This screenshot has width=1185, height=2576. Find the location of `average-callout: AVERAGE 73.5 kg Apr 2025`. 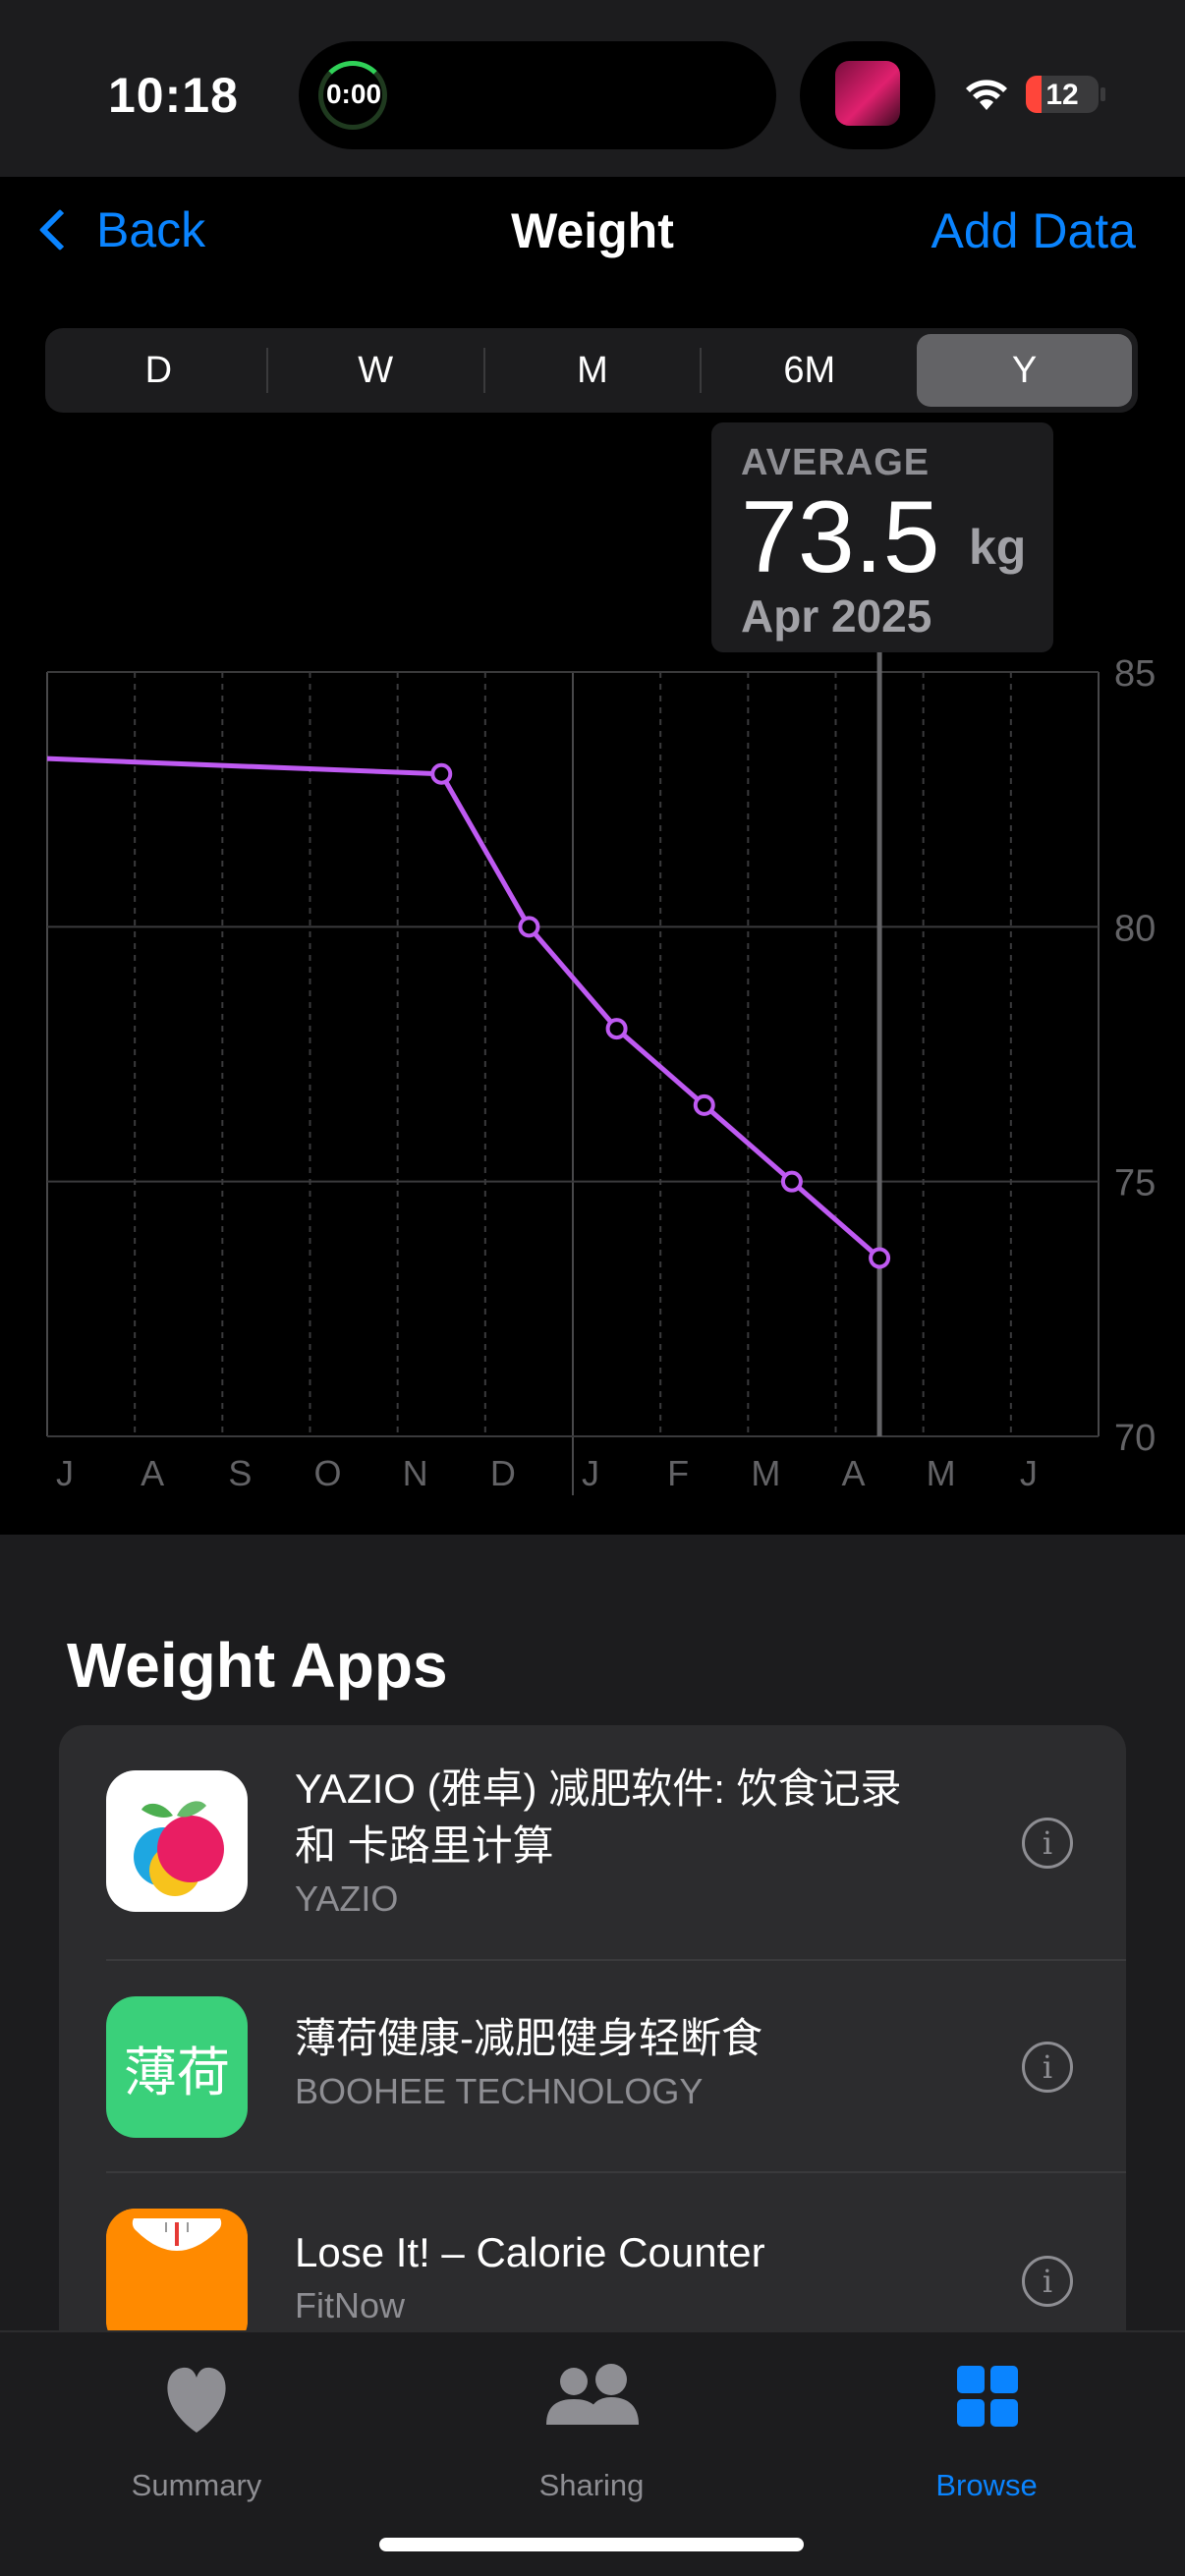

average-callout: AVERAGE 73.5 kg Apr 2025 is located at coordinates (882, 537).